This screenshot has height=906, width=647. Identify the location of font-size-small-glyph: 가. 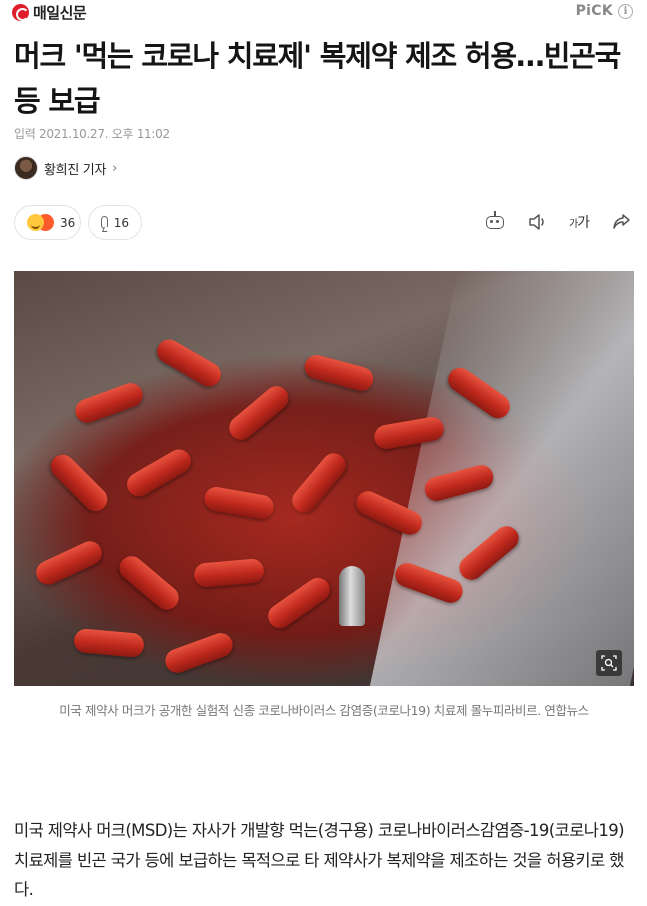
(573, 224).